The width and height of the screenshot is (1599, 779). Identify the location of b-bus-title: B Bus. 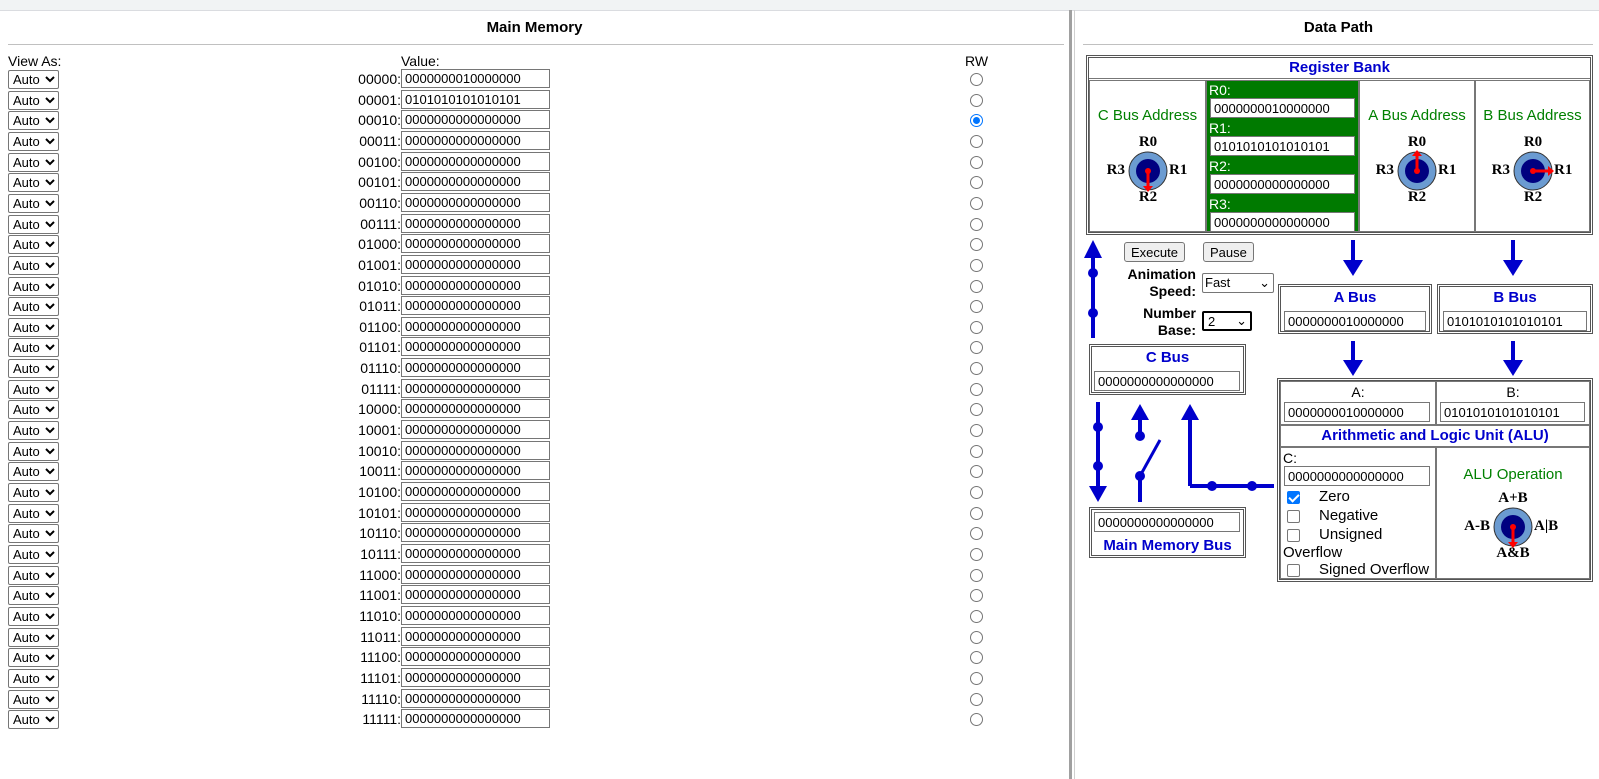
(1515, 297).